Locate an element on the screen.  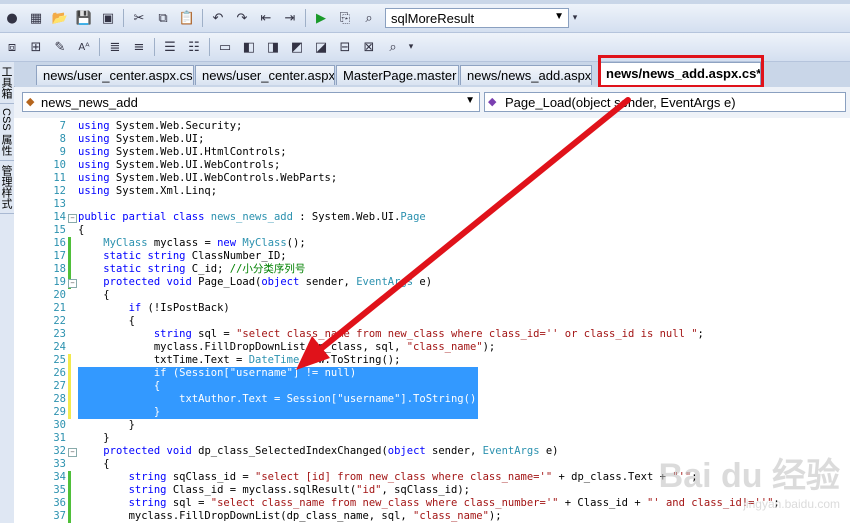
check-icon: ⊞ is located at coordinates (36, 47).